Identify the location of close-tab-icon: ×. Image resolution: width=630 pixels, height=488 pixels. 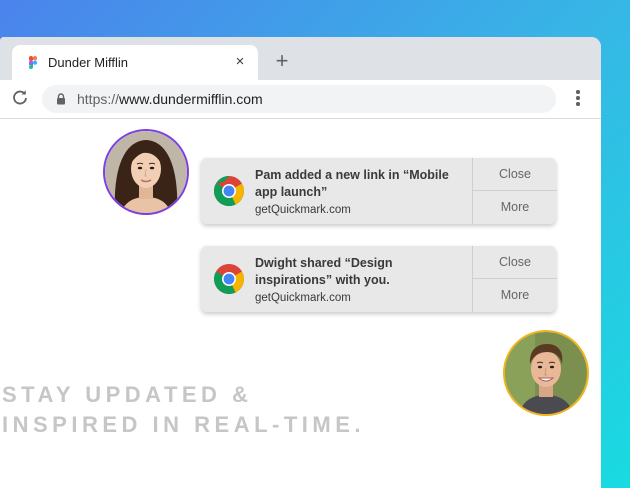
(240, 62).